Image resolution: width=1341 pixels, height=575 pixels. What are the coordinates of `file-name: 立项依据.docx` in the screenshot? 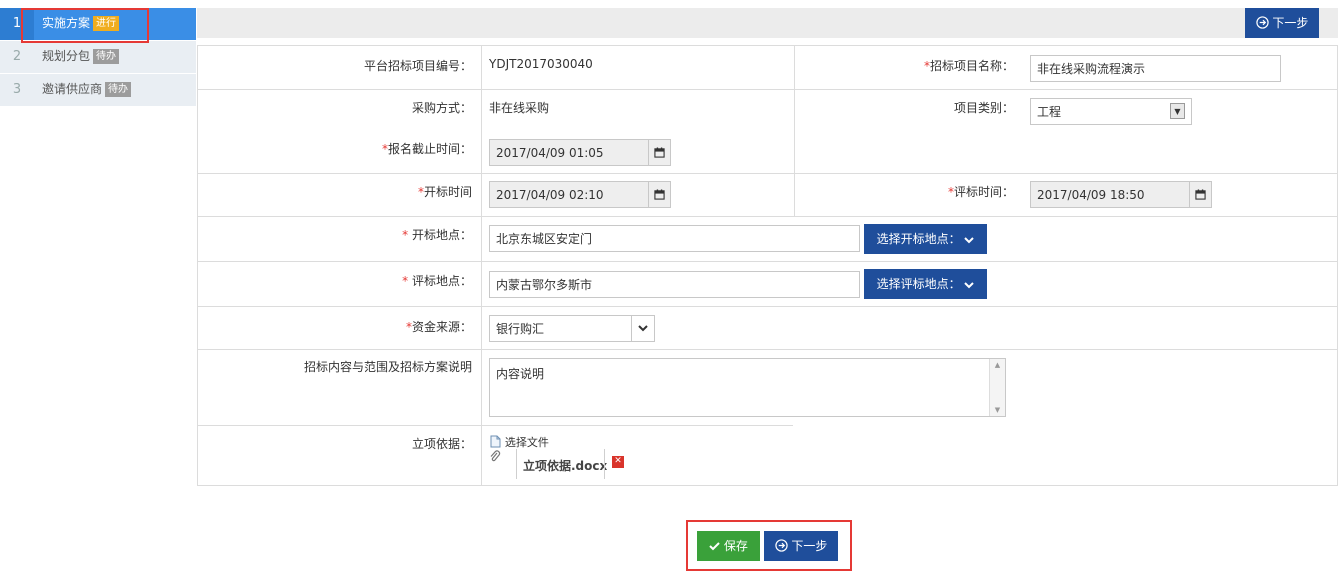 It's located at (565, 466).